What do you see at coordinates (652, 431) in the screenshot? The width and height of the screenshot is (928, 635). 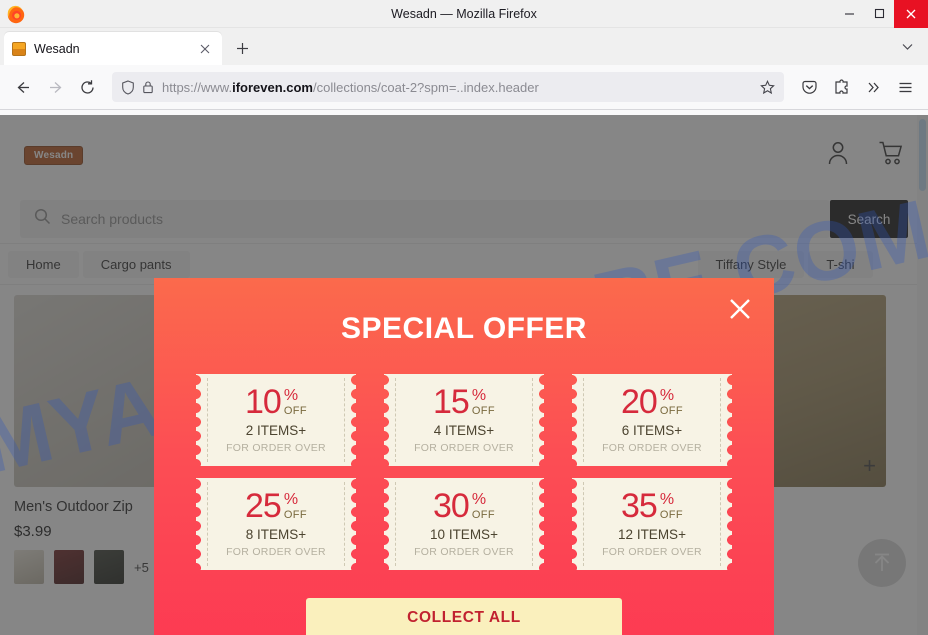 I see `coupon-items-requirement: 6 ITEMS+` at bounding box center [652, 431].